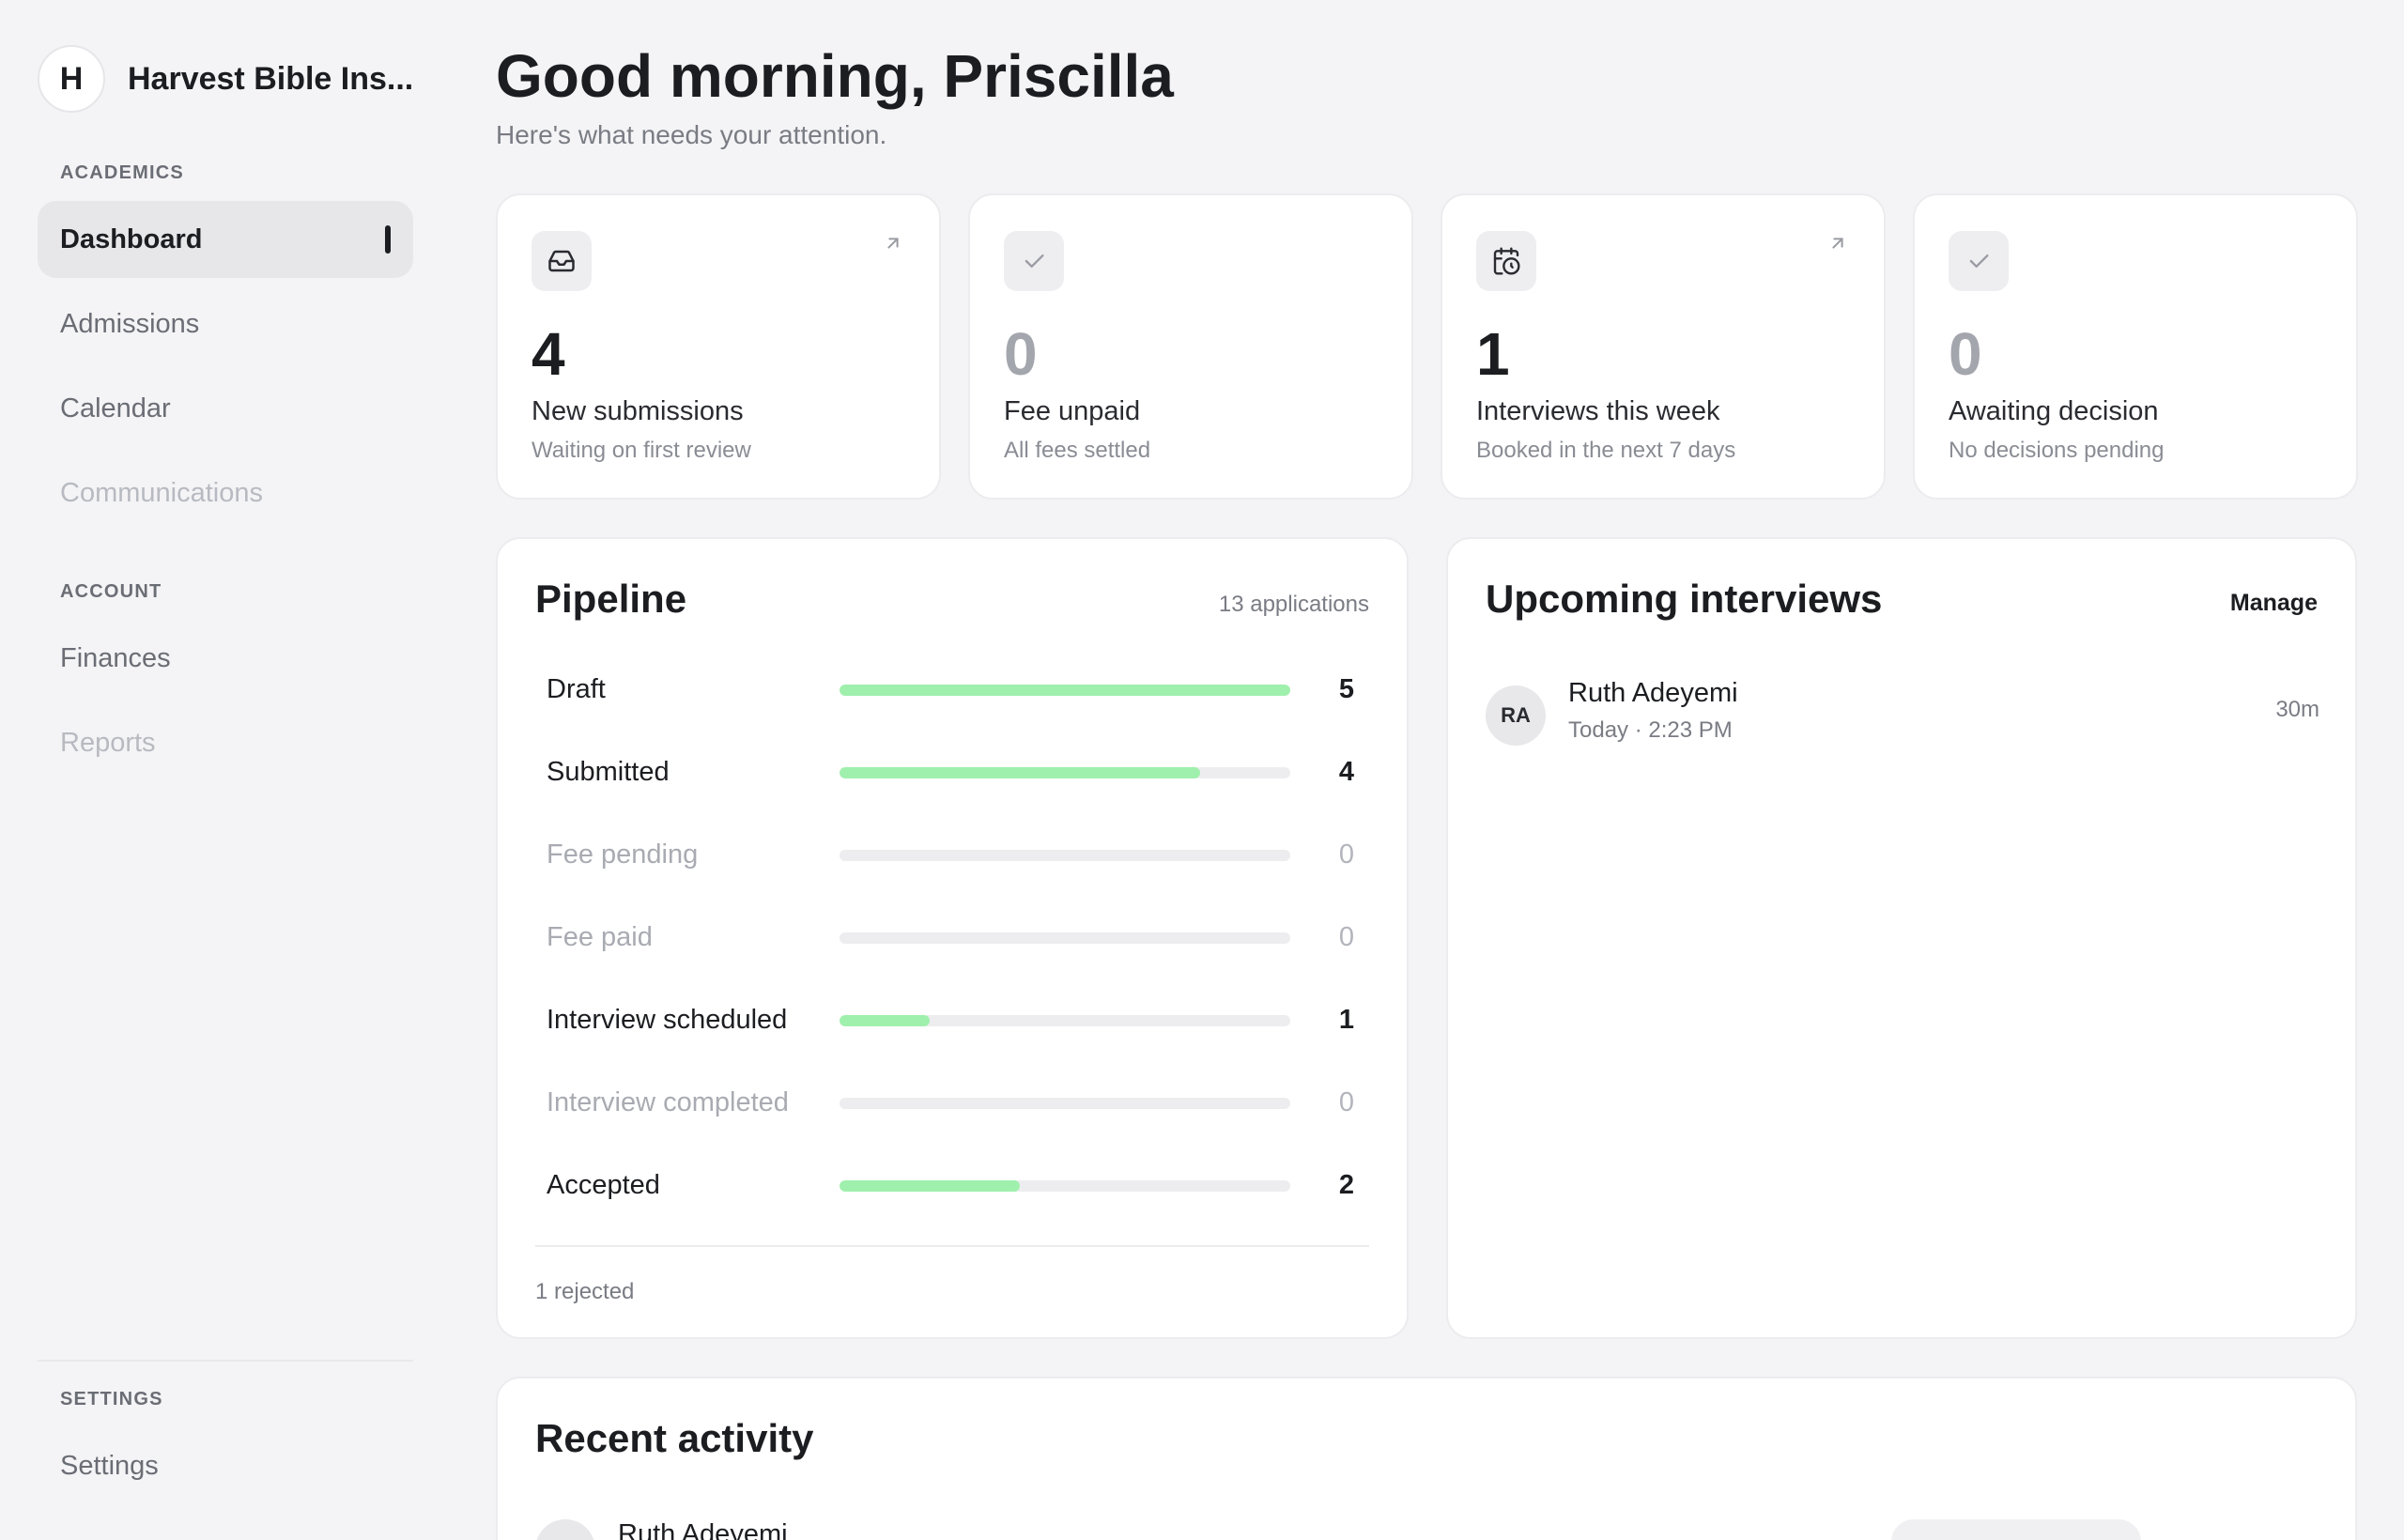 The image size is (2404, 1540). I want to click on stat-description: All fees settled, so click(1077, 450).